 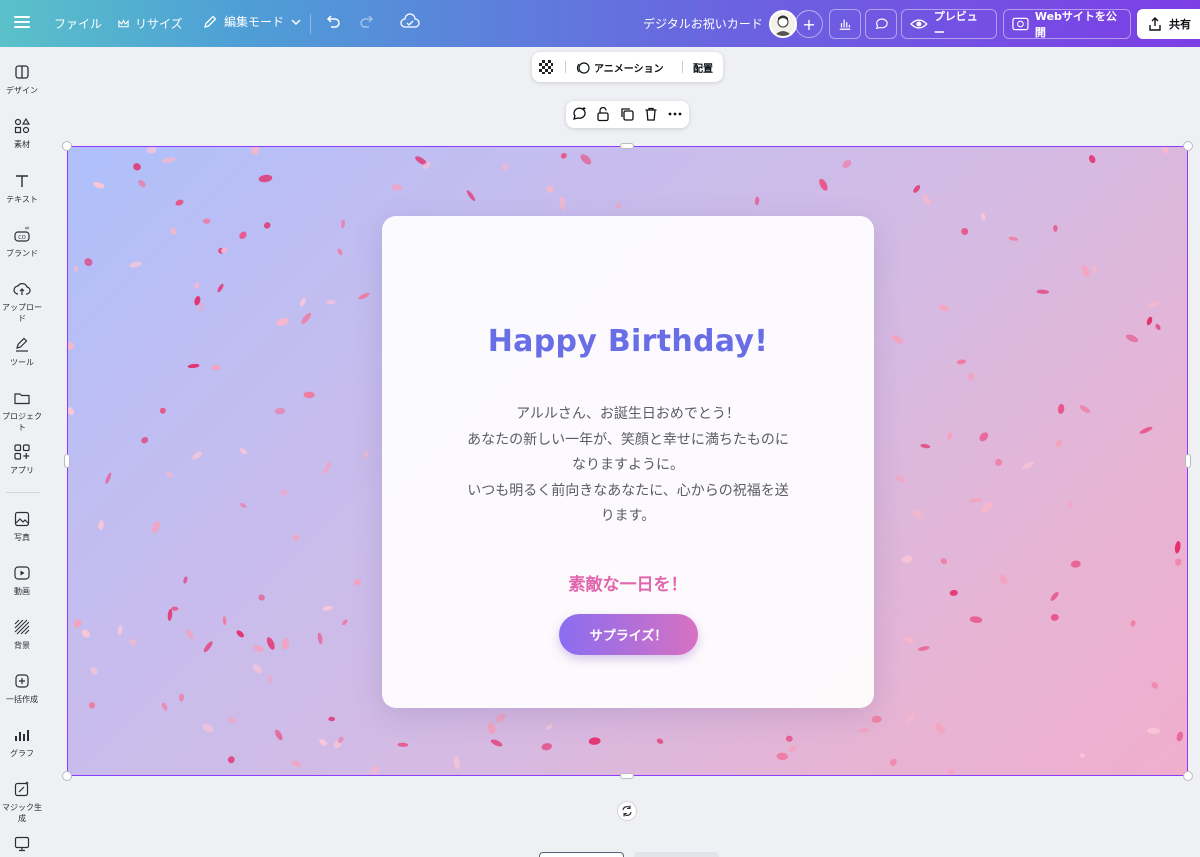 I want to click on add-collaborator-button: +, so click(x=809, y=24).